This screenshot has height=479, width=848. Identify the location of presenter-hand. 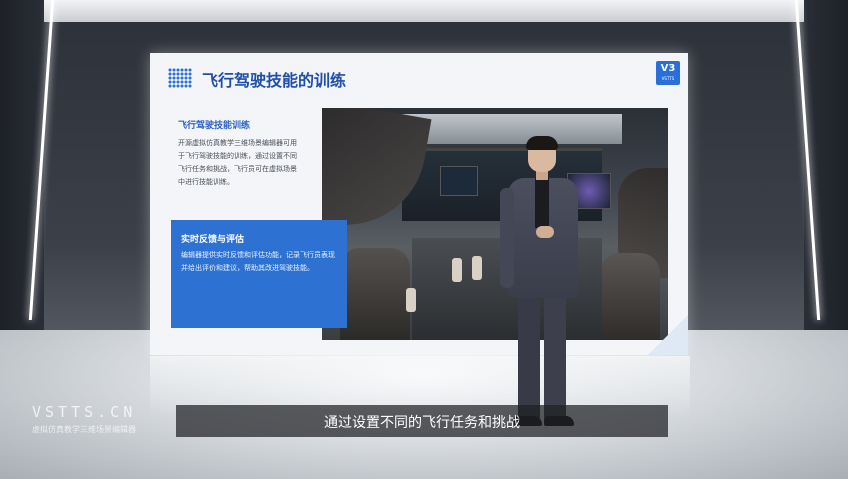
(545, 232).